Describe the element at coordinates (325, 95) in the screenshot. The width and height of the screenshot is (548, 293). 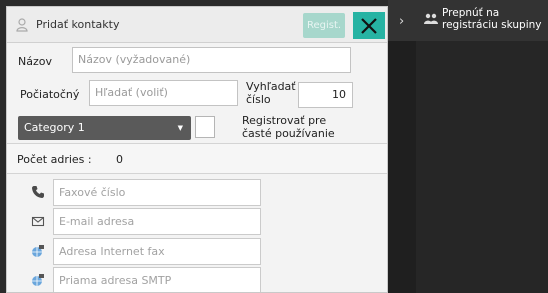
I see `search-number-input: 10` at that location.